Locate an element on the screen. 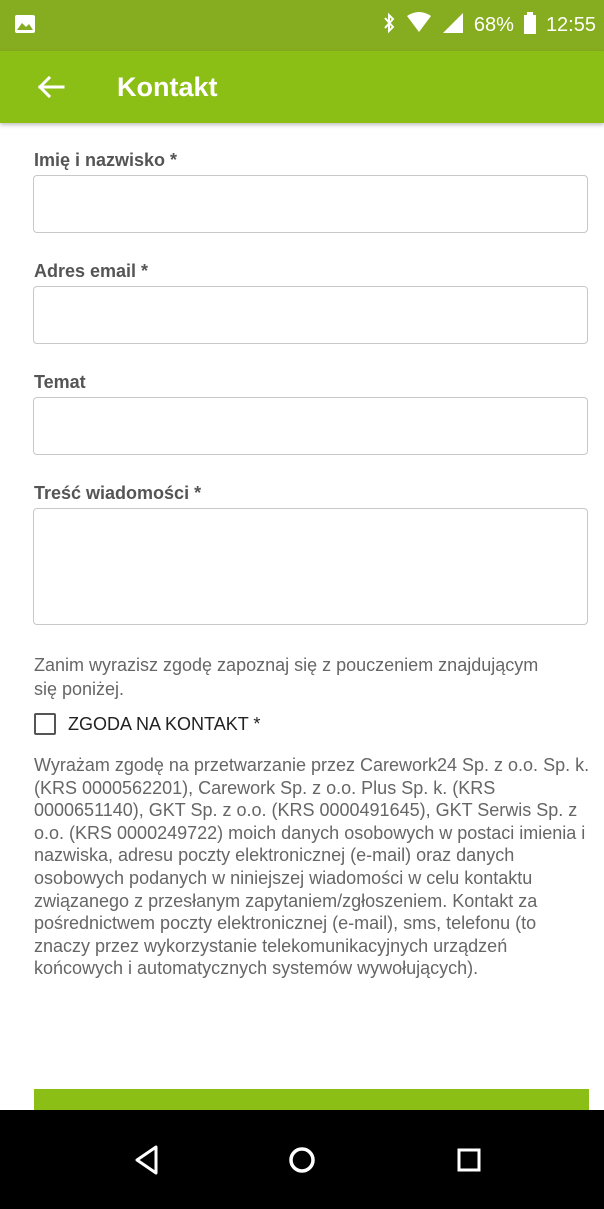 The image size is (604, 1209). name-label: Imię i nazwisko * is located at coordinates (106, 160).